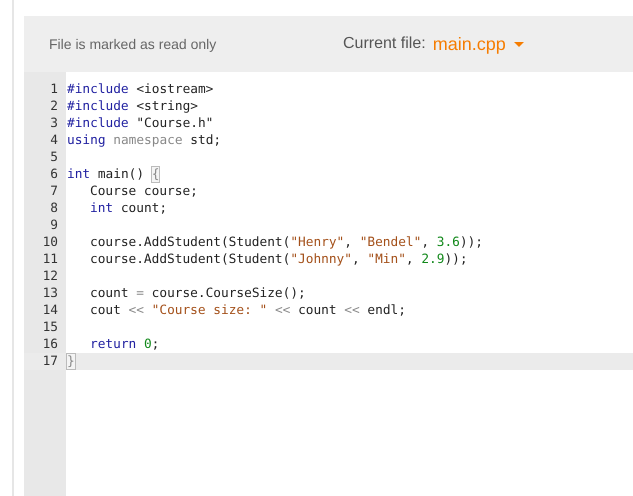 The image size is (633, 496). Describe the element at coordinates (519, 44) in the screenshot. I see `caret-icon` at that location.